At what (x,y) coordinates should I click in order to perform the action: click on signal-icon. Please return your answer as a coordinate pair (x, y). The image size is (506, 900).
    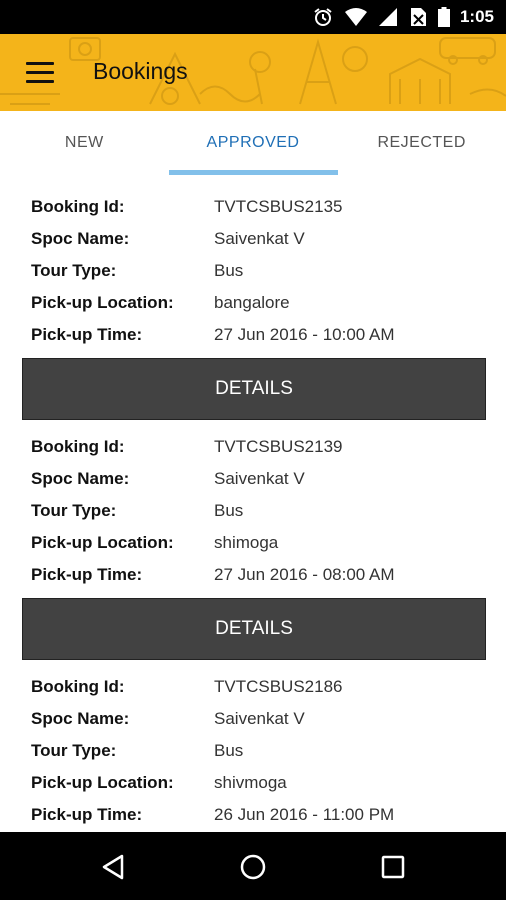
    Looking at the image, I should click on (387, 17).